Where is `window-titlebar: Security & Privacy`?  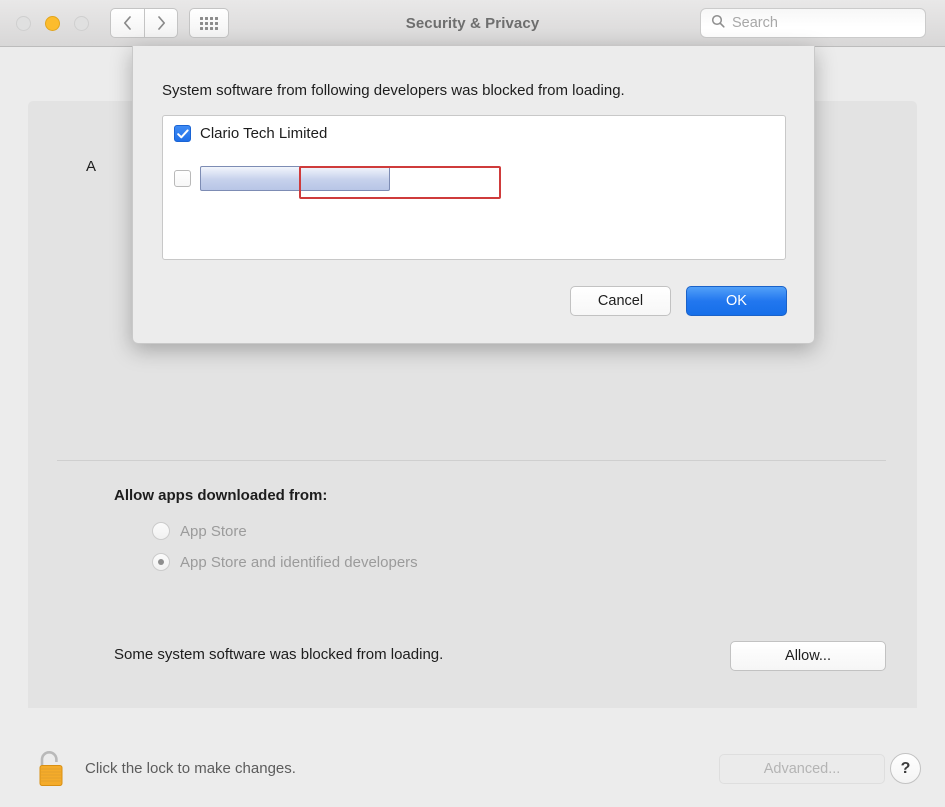
window-titlebar: Security & Privacy is located at coordinates (472, 23).